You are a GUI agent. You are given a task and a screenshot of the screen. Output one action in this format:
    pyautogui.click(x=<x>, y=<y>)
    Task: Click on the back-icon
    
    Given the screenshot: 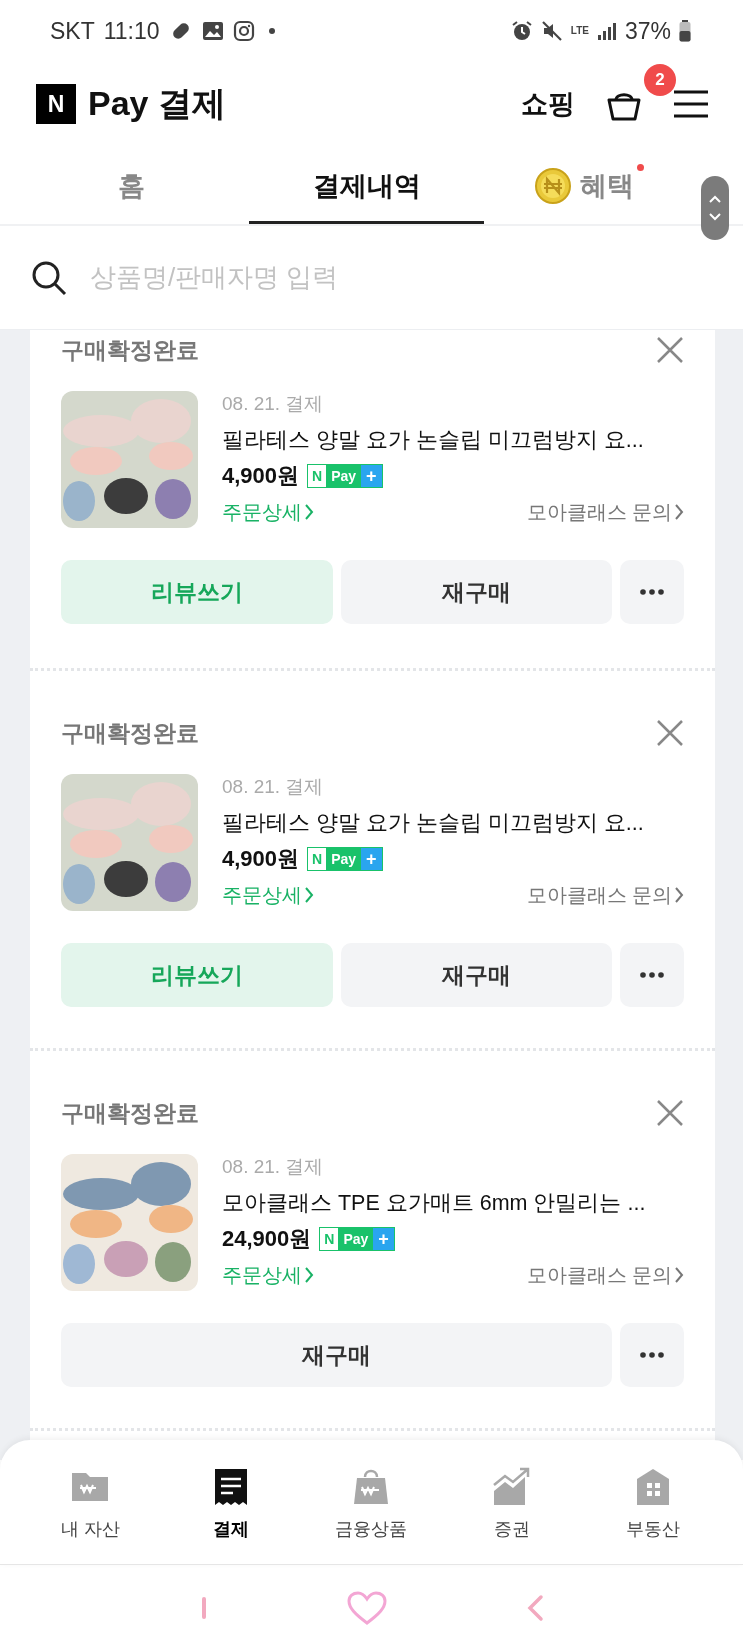 What is the action you would take?
    pyautogui.click(x=535, y=1608)
    